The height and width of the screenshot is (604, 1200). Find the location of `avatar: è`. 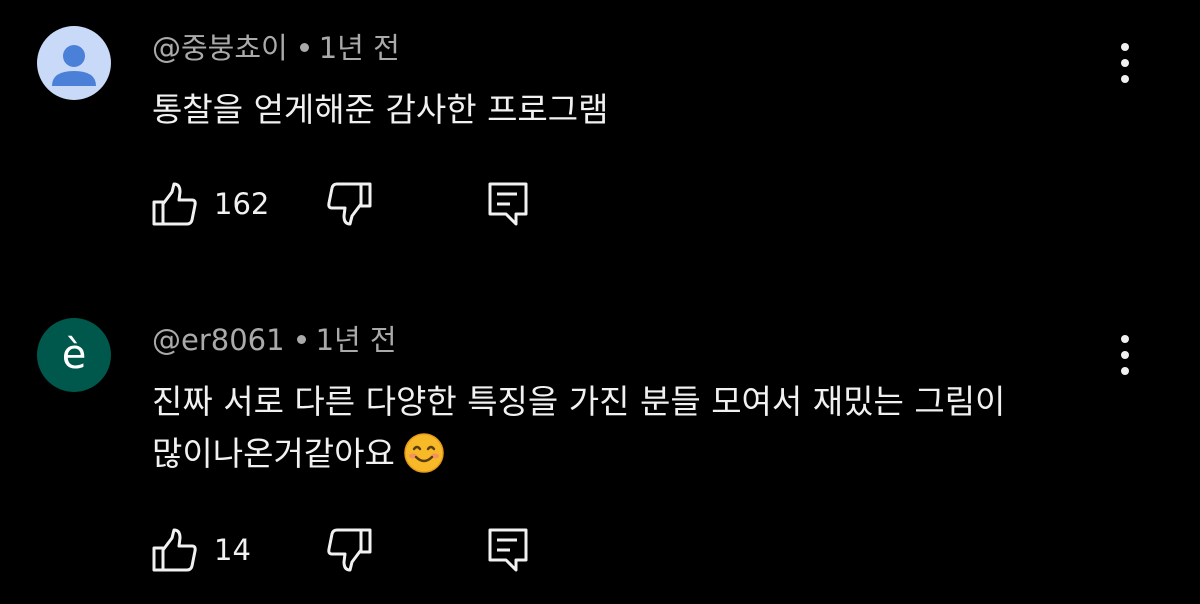

avatar: è is located at coordinates (74, 355).